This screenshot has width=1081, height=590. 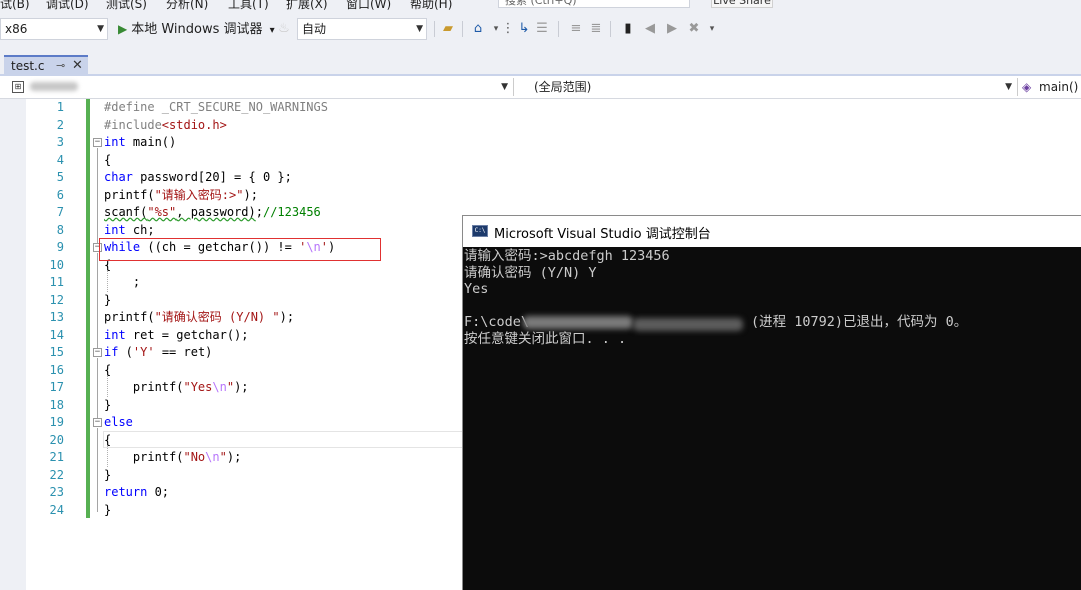 What do you see at coordinates (129, 229) in the screenshot?
I see `code-line-8: int ch;` at bounding box center [129, 229].